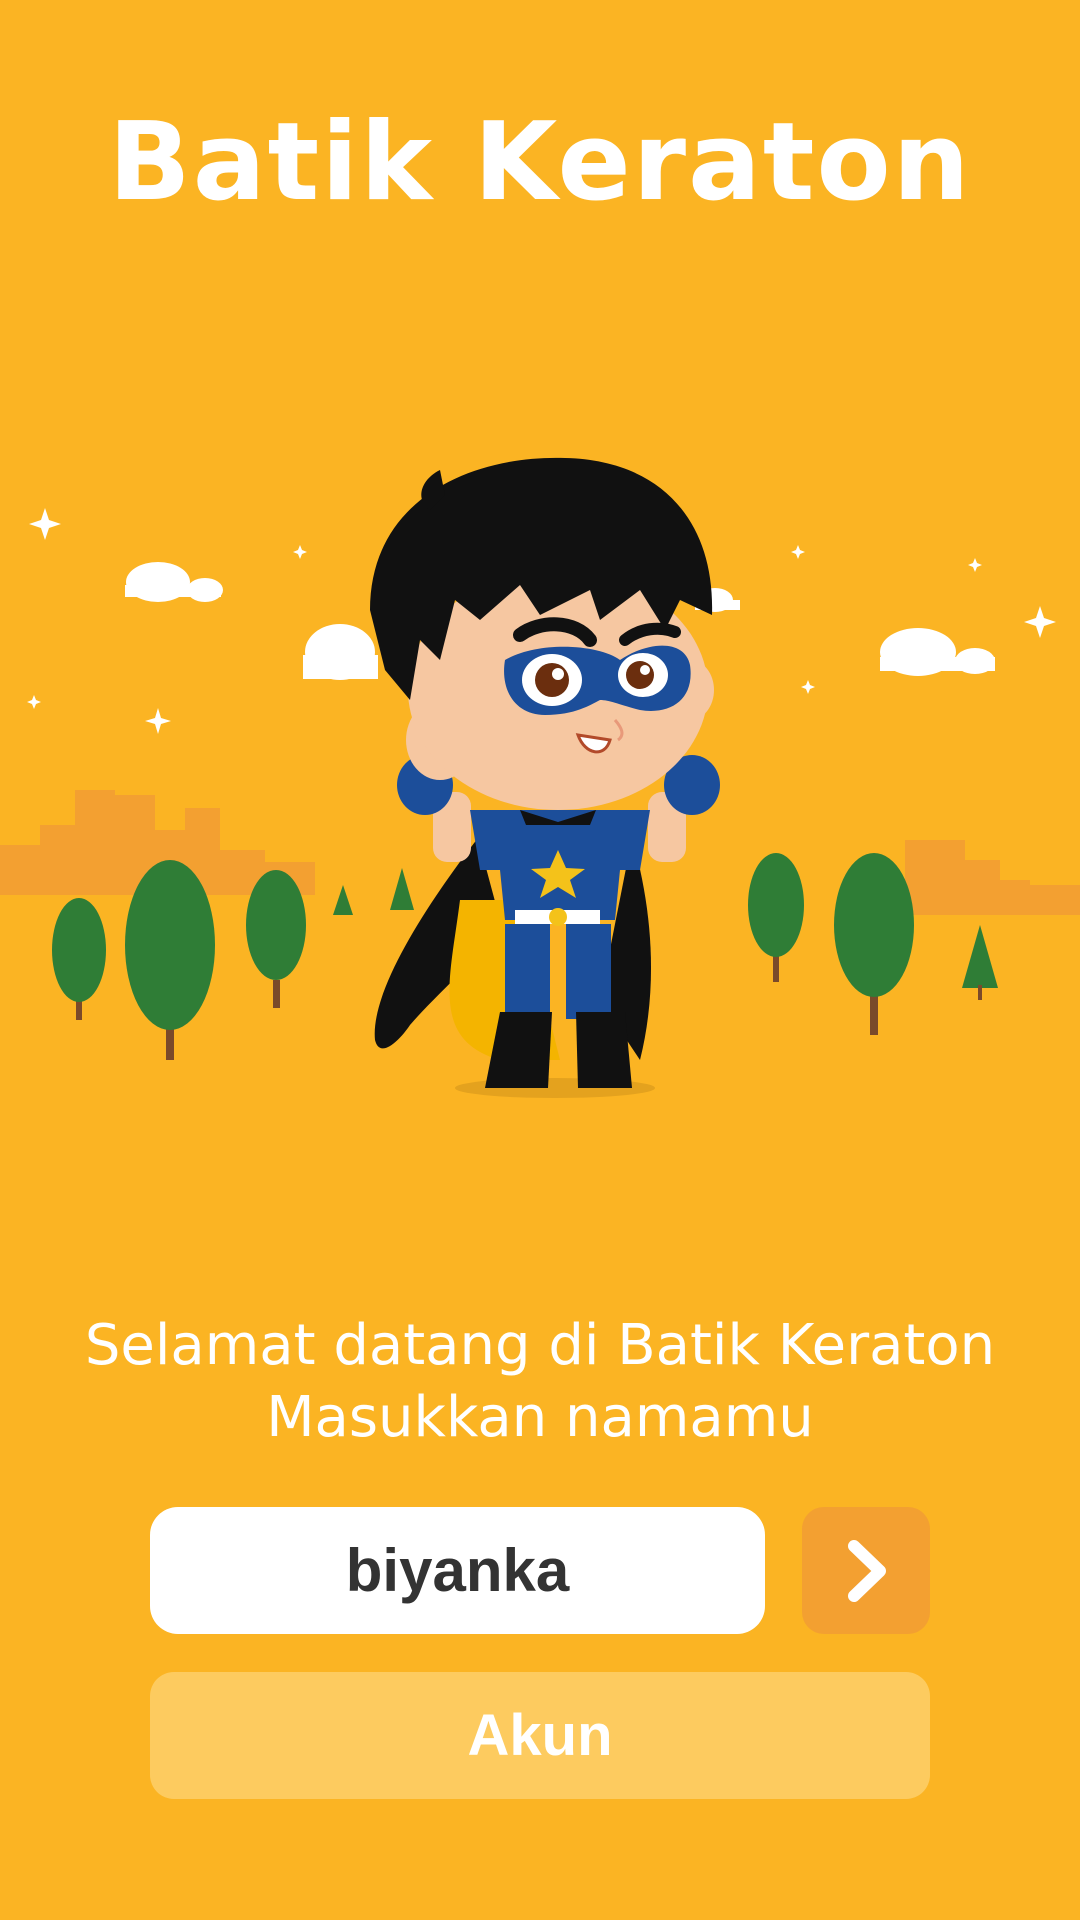 Image resolution: width=1080 pixels, height=1920 pixels. Describe the element at coordinates (457, 1570) in the screenshot. I see `name-input: biyanka` at that location.